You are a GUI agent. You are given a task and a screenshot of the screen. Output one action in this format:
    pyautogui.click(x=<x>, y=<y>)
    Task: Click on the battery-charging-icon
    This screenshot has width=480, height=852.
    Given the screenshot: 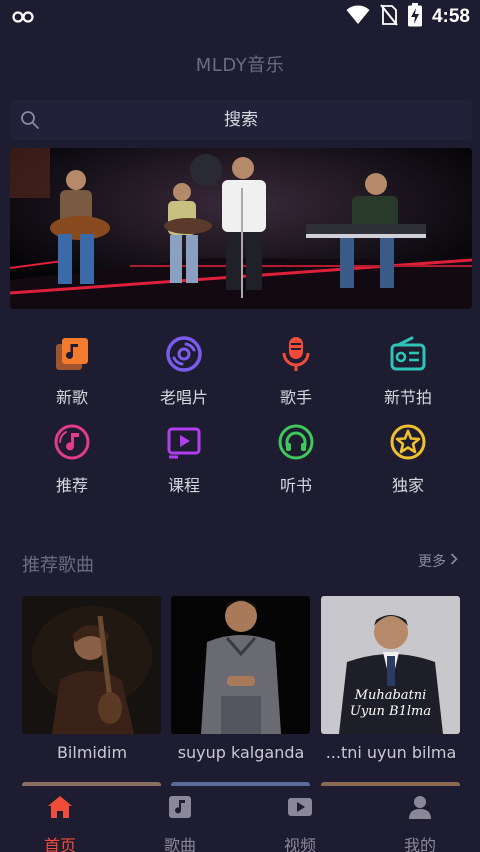 What is the action you would take?
    pyautogui.click(x=414, y=17)
    